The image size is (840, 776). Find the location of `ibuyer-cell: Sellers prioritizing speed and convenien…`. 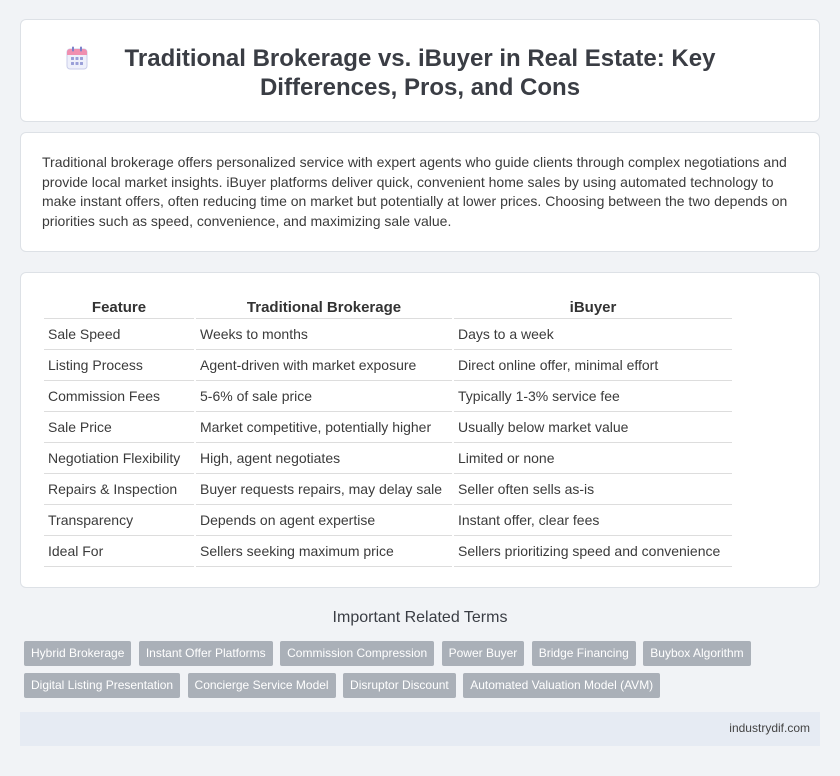

ibuyer-cell: Sellers prioritizing speed and convenien… is located at coordinates (593, 551).